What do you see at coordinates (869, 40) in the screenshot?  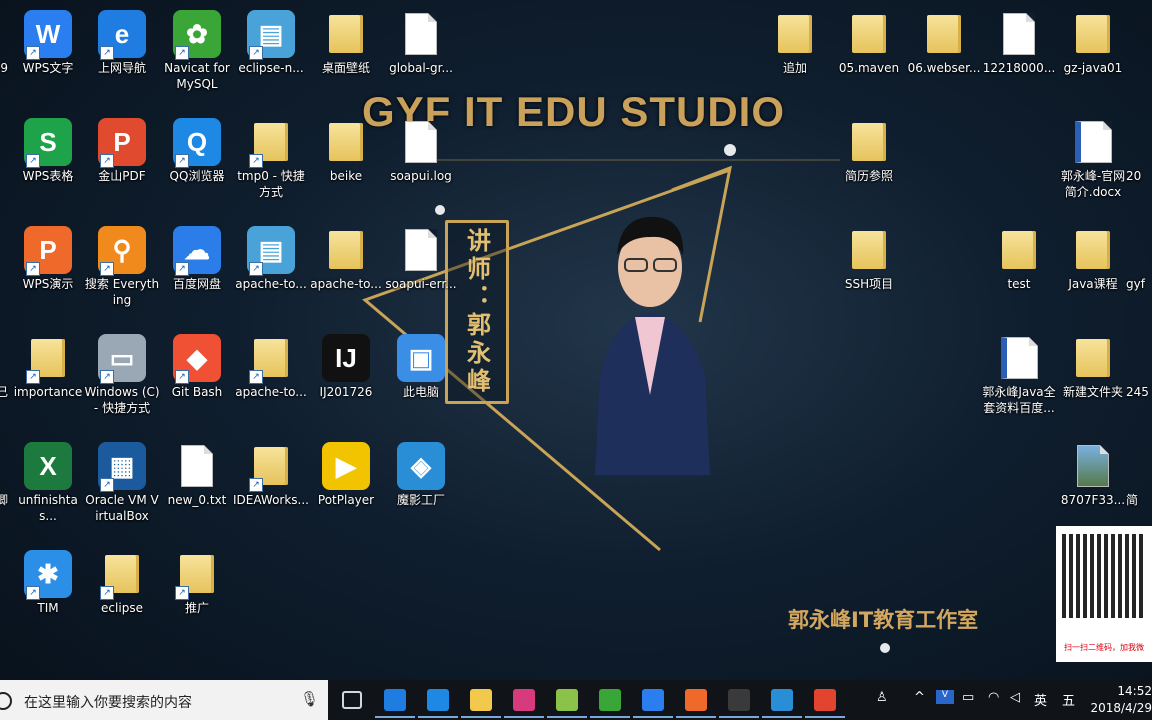 I see `desktop-icon: 05.maven` at bounding box center [869, 40].